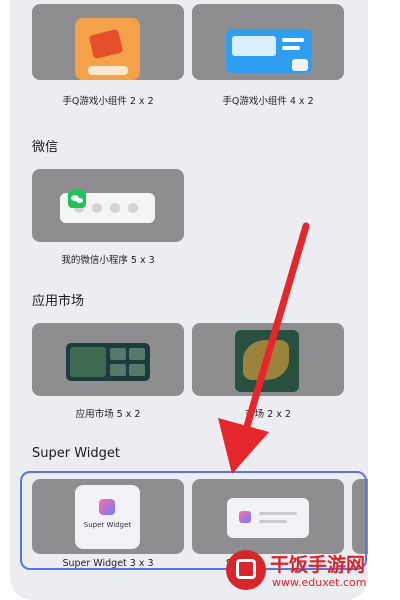  I want to click on watermark: 干饭手游网 www.eduxet.com, so click(313, 573).